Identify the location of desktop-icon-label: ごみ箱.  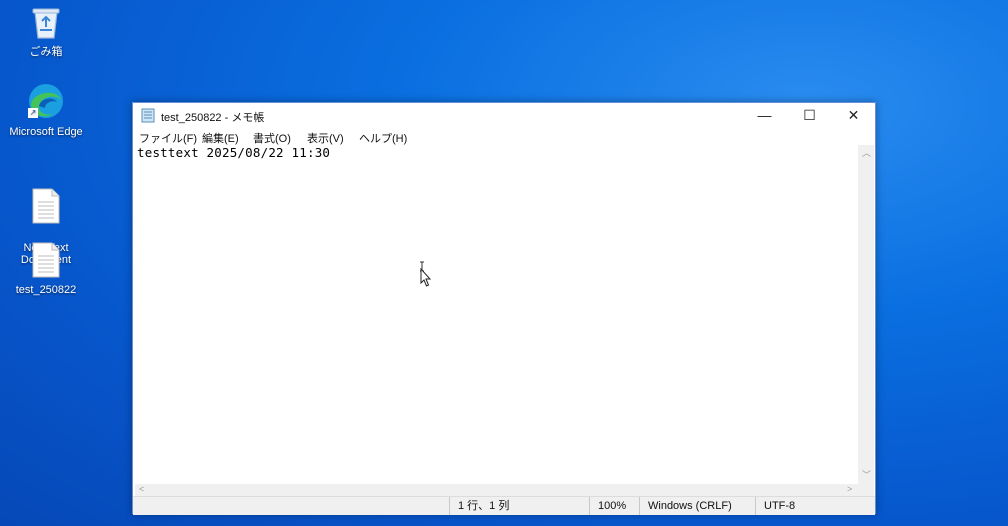
(46, 52).